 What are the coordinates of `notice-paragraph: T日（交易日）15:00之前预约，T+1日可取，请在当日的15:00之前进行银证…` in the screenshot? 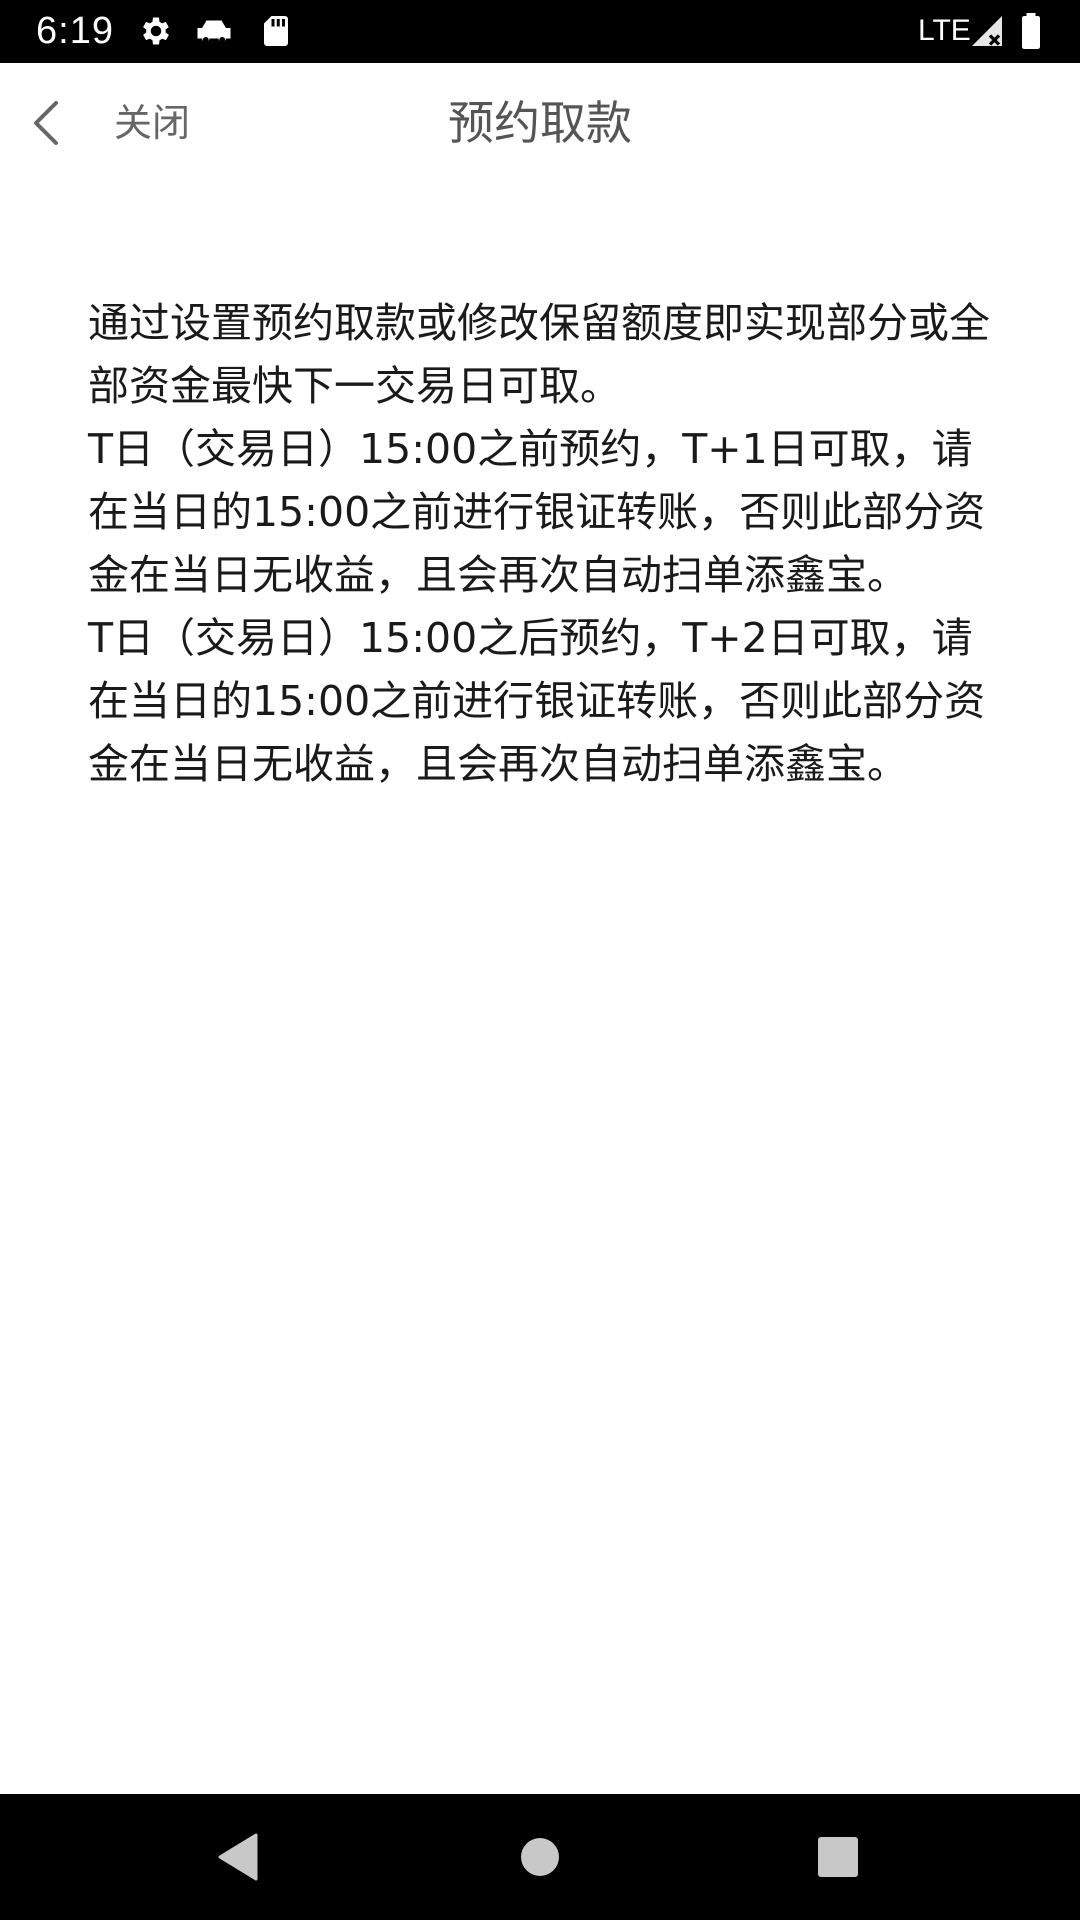 It's located at (537, 512).